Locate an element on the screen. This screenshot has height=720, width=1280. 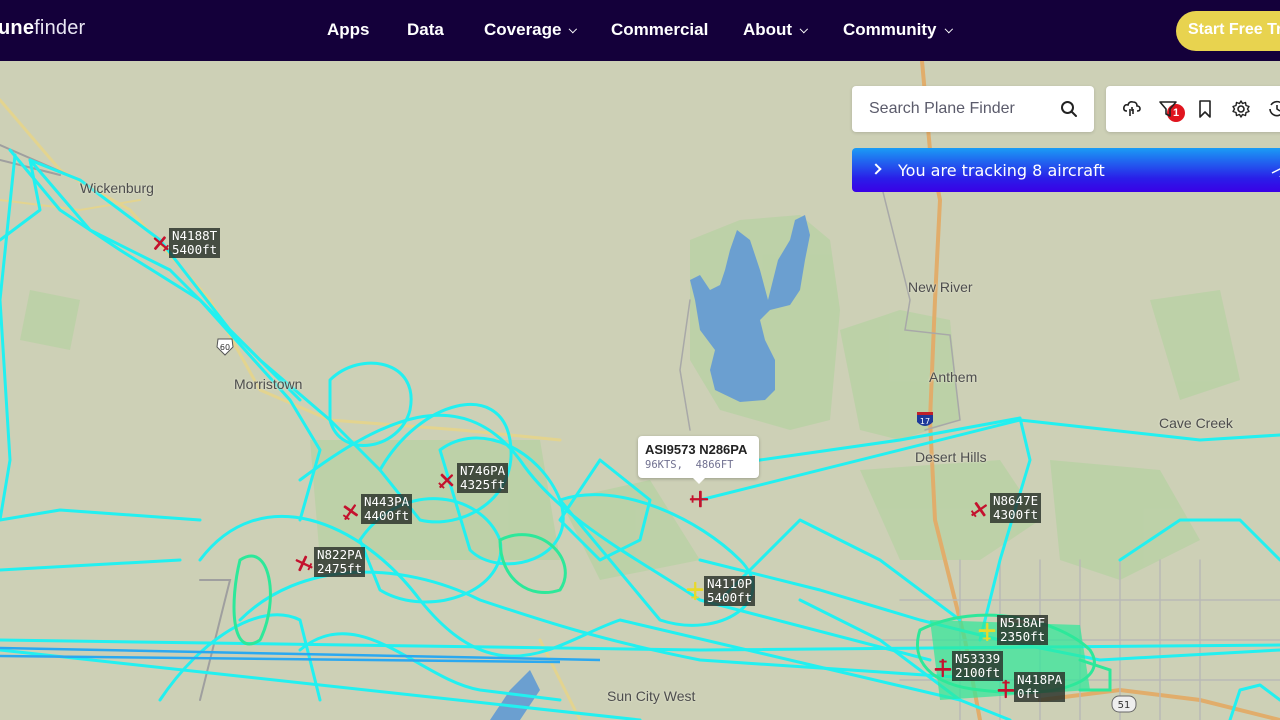
shield-label: 17 is located at coordinates (925, 421).